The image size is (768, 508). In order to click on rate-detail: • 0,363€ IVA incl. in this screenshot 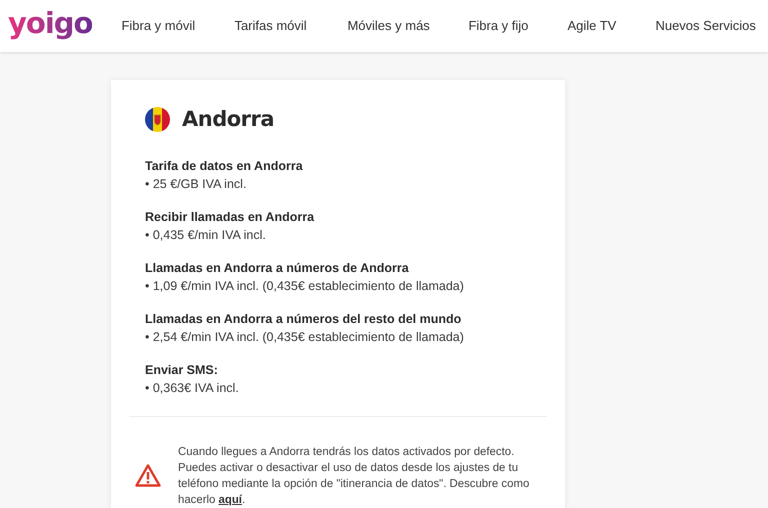, I will do `click(192, 388)`.